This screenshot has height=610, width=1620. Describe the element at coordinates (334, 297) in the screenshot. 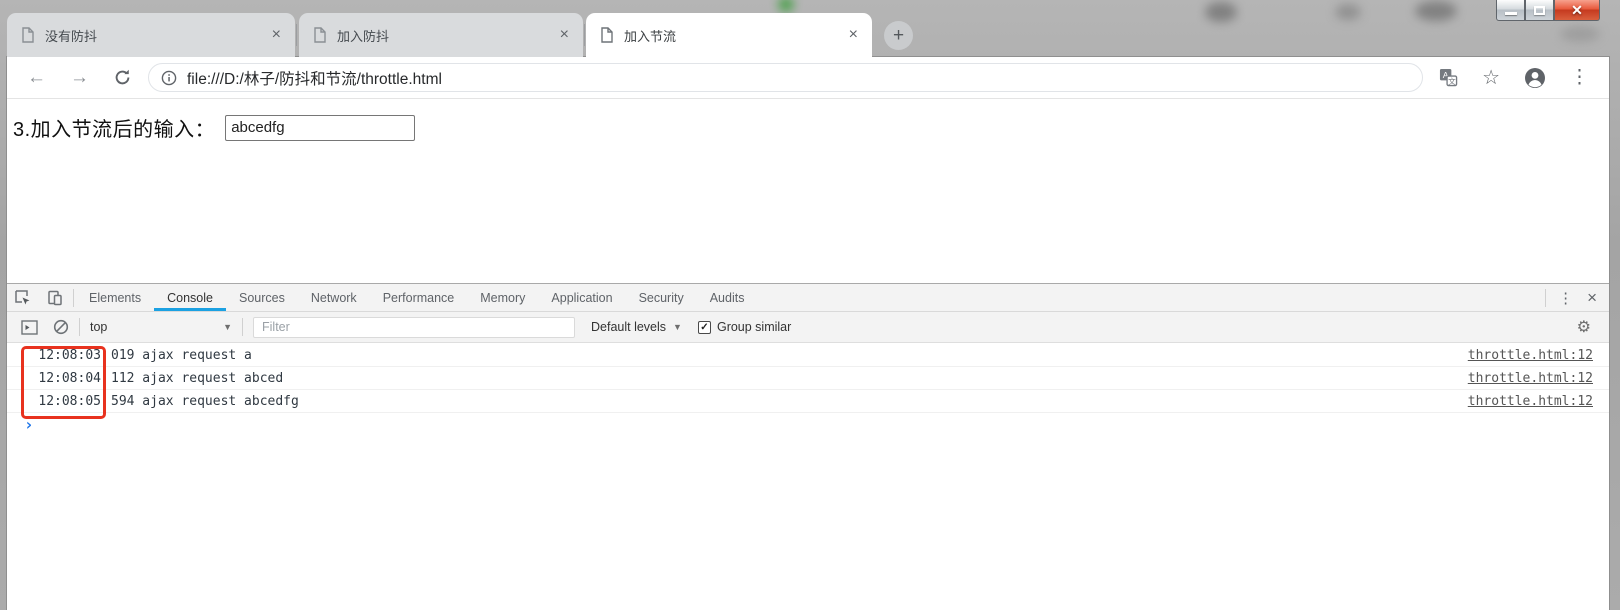

I see `devtools-tab-network: Network` at that location.